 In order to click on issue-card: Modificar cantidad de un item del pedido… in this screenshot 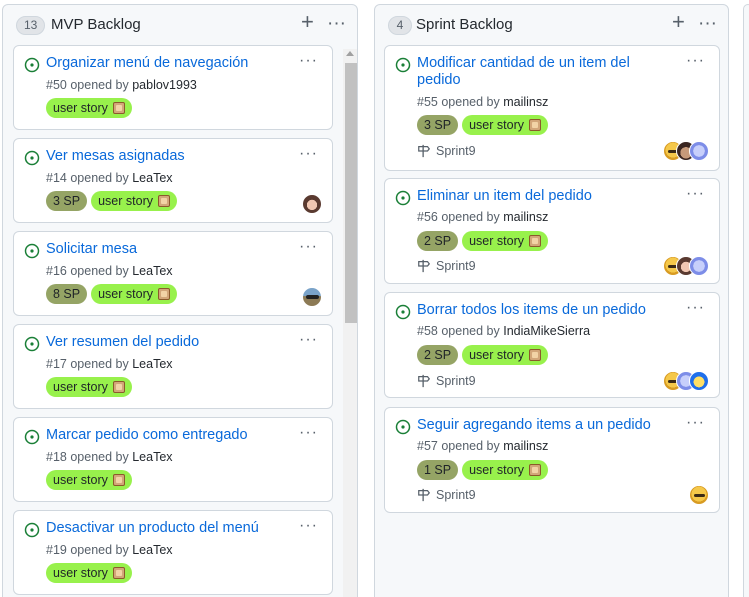, I will do `click(552, 108)`.